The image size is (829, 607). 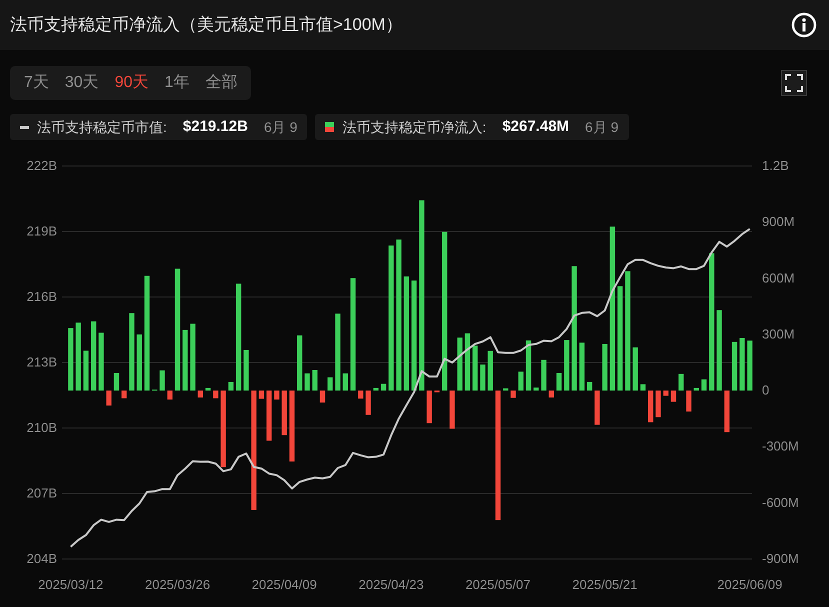 What do you see at coordinates (775, 165) in the screenshot?
I see `y-axis-label: 1.2B` at bounding box center [775, 165].